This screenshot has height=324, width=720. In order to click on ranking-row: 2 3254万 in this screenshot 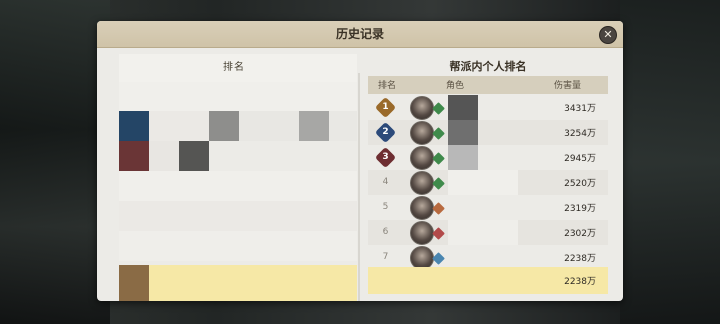, I will do `click(488, 132)`.